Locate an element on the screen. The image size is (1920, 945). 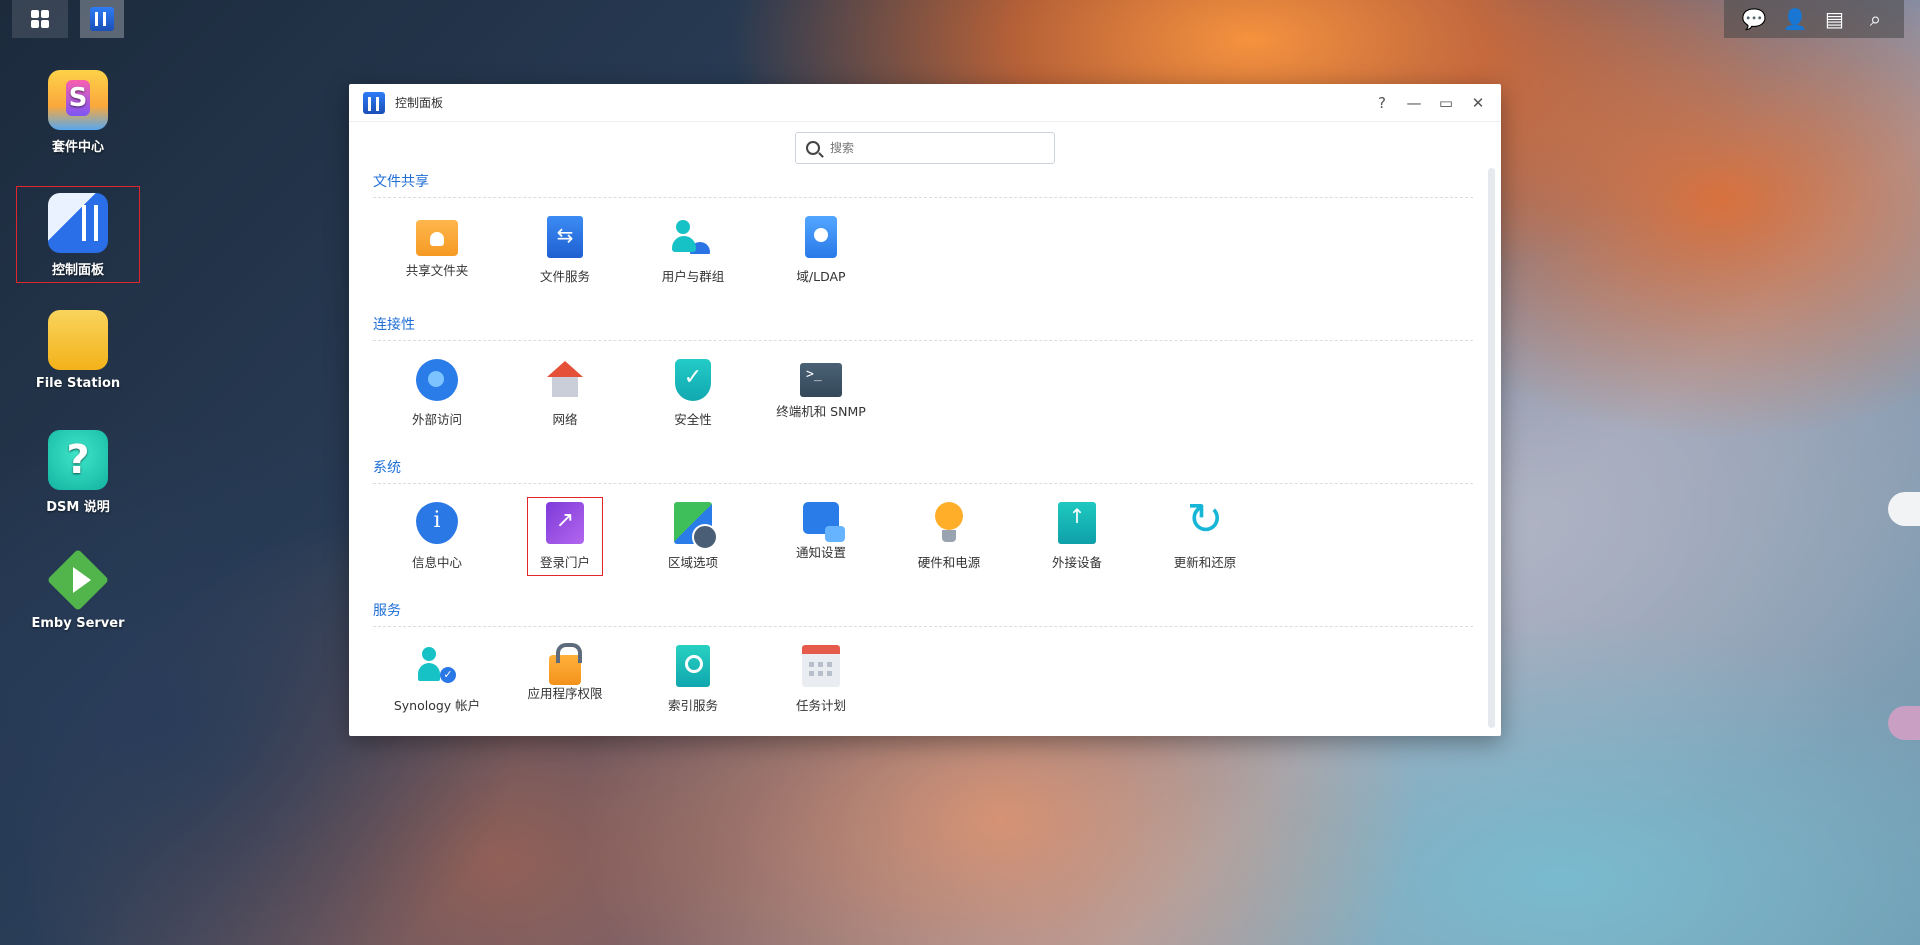
section-title: 服务 is located at coordinates (923, 613).